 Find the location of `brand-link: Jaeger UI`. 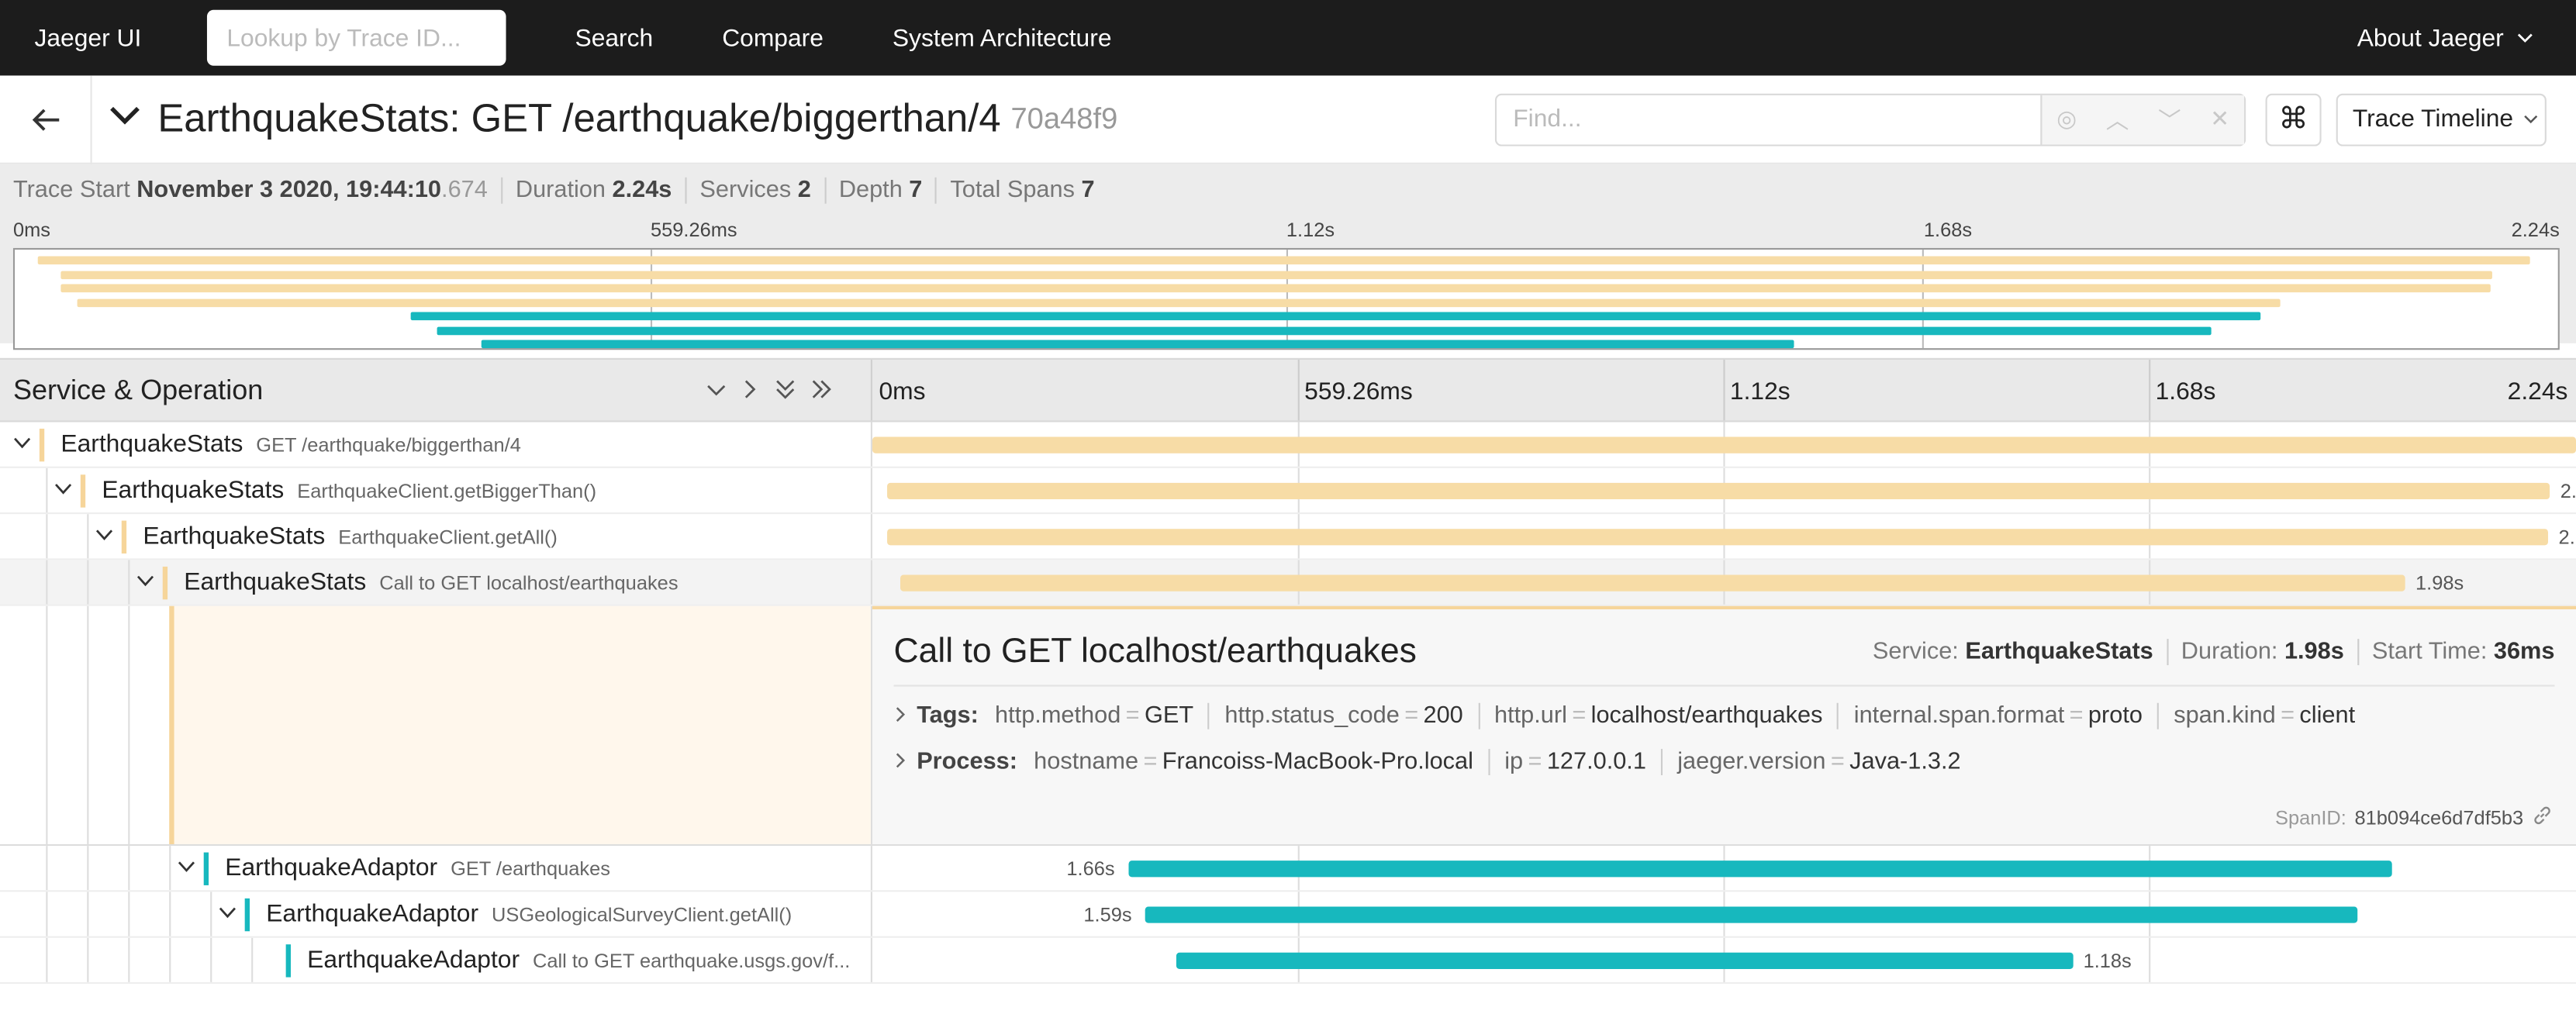

brand-link: Jaeger UI is located at coordinates (103, 38).